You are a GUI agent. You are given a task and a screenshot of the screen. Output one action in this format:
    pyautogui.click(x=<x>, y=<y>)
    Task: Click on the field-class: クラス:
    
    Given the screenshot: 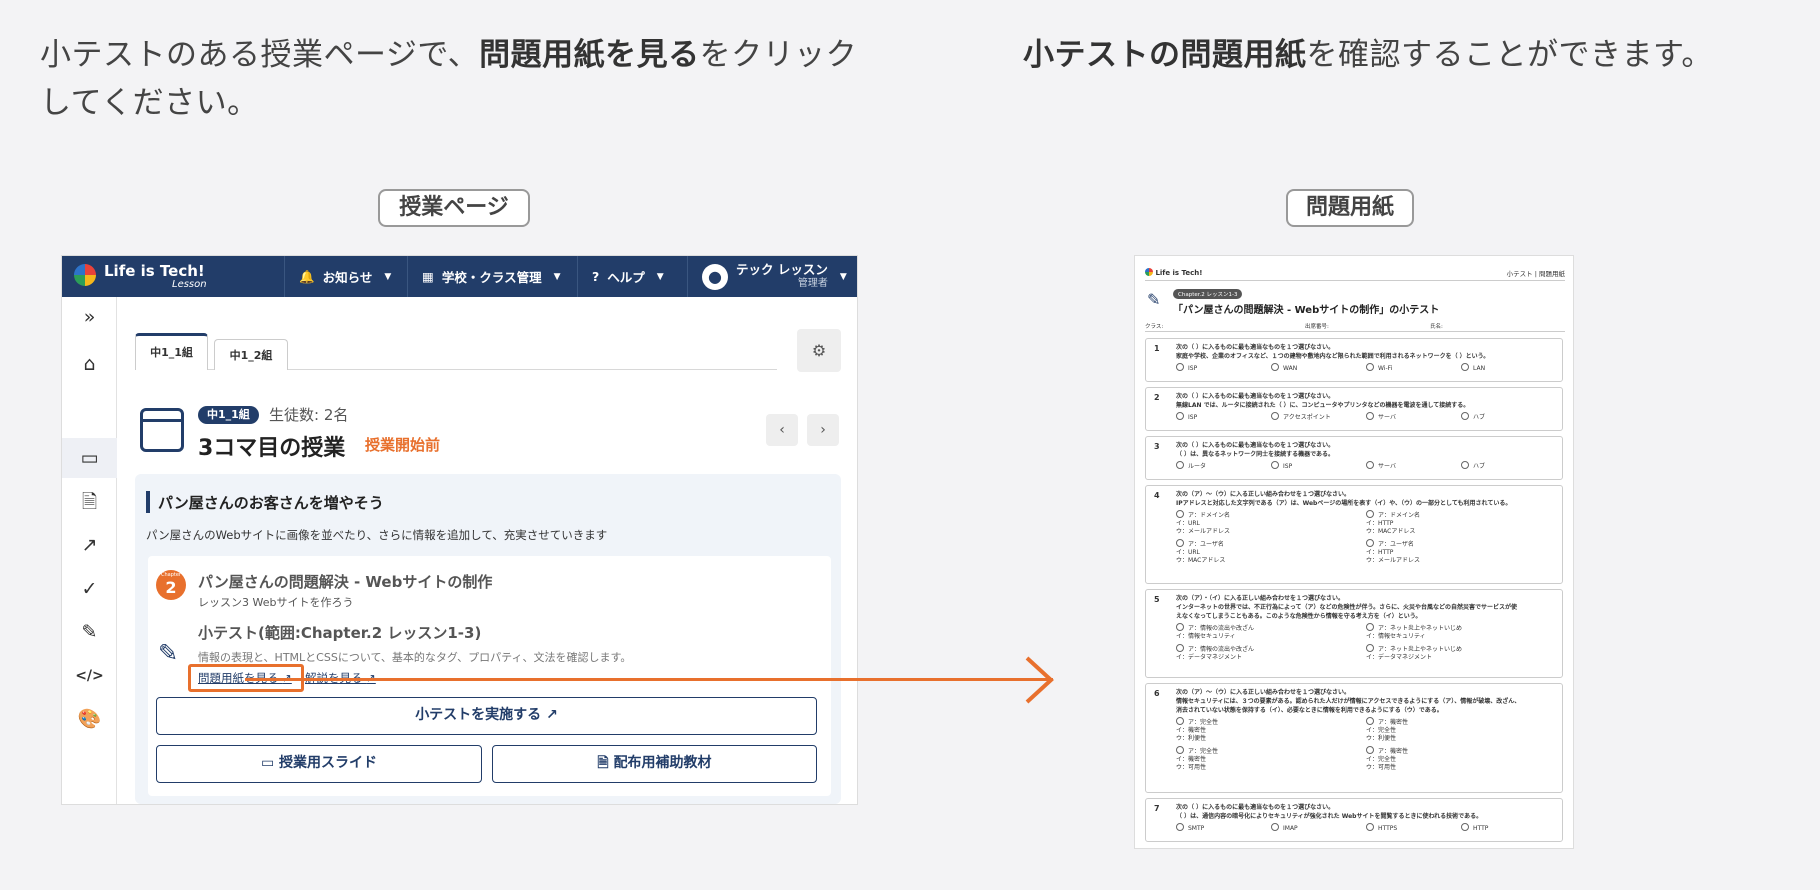 What is the action you would take?
    pyautogui.click(x=1154, y=327)
    